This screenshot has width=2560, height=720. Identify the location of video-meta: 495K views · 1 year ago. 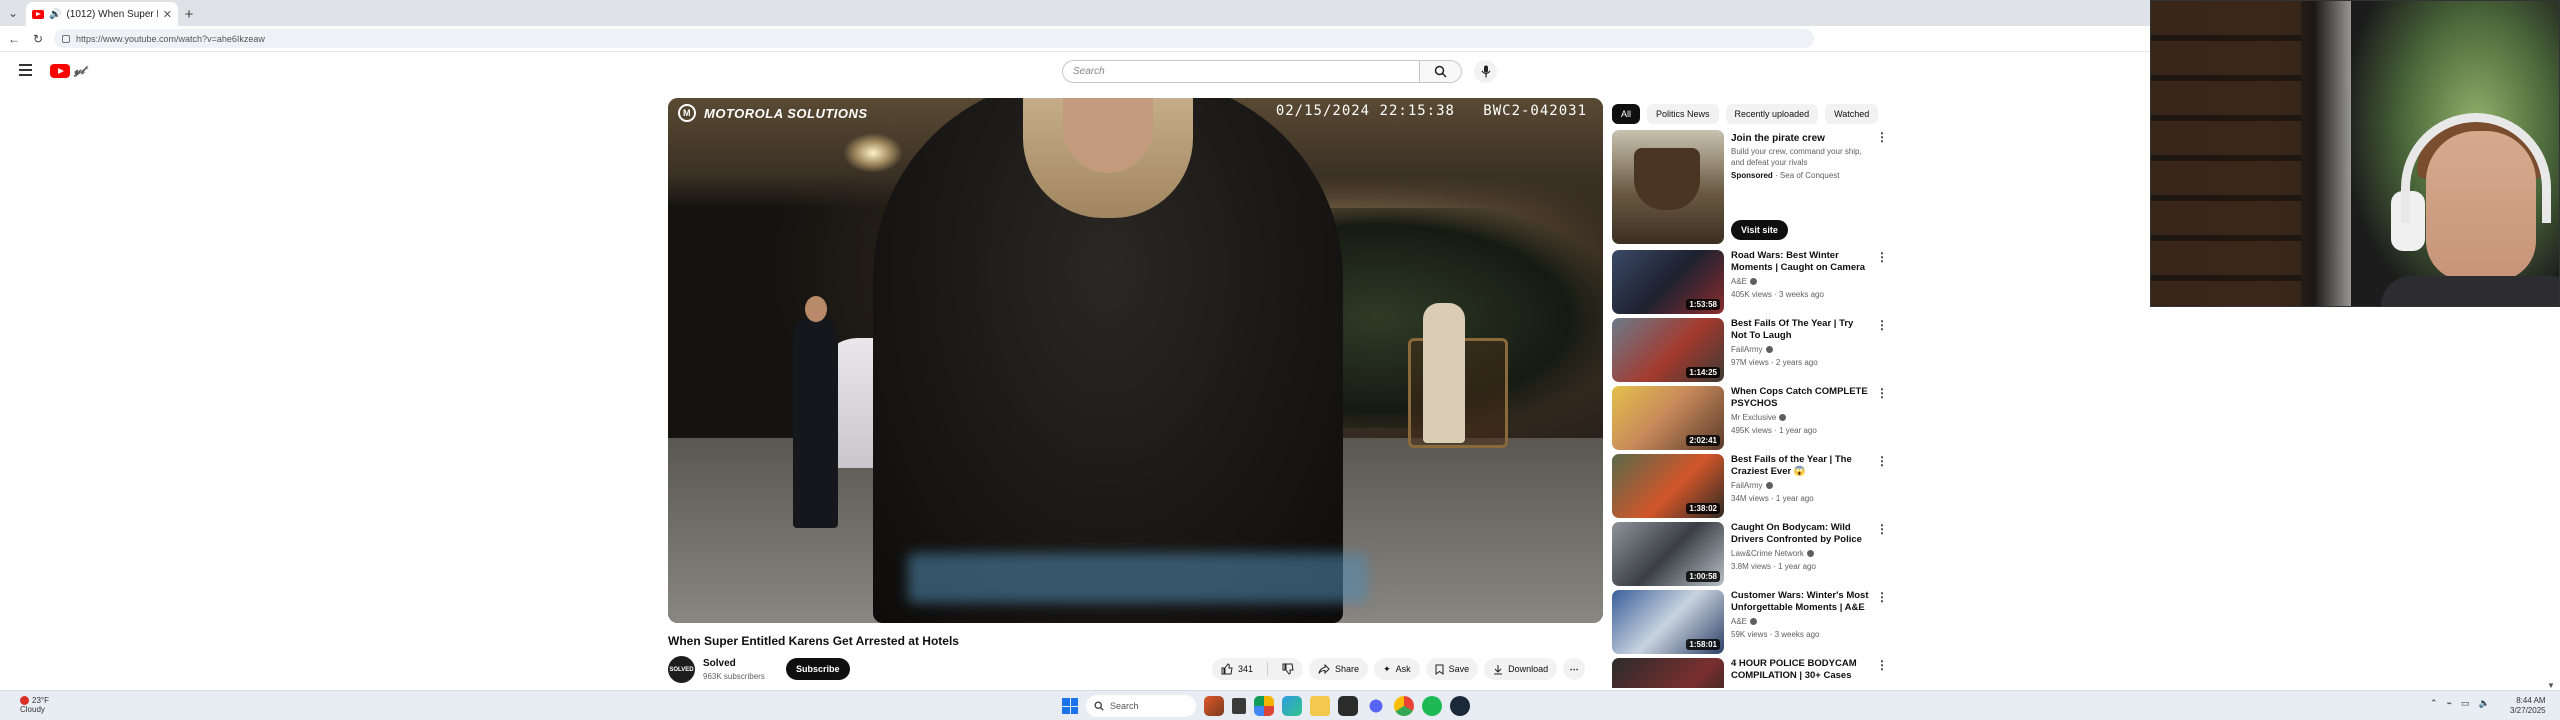
(1774, 430).